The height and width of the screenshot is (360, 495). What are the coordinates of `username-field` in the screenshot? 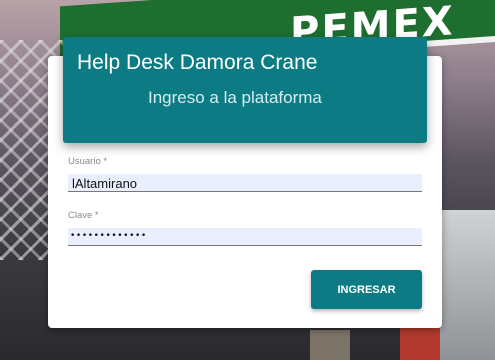 It's located at (245, 183).